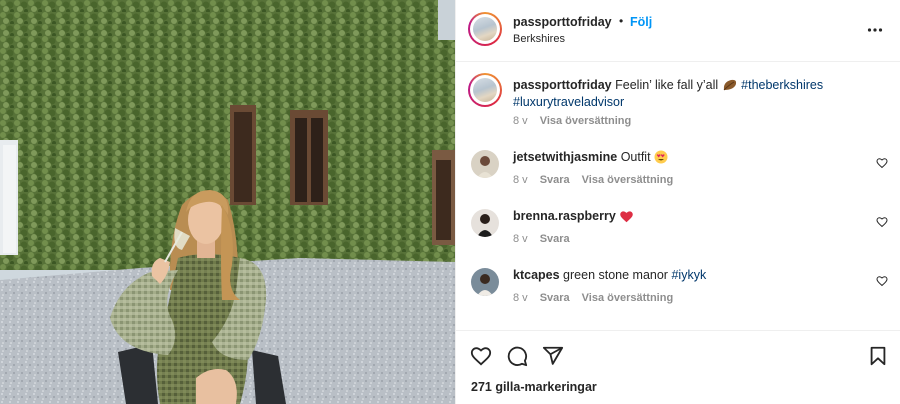 The image size is (900, 404). What do you see at coordinates (875, 30) in the screenshot?
I see `more-options-icon` at bounding box center [875, 30].